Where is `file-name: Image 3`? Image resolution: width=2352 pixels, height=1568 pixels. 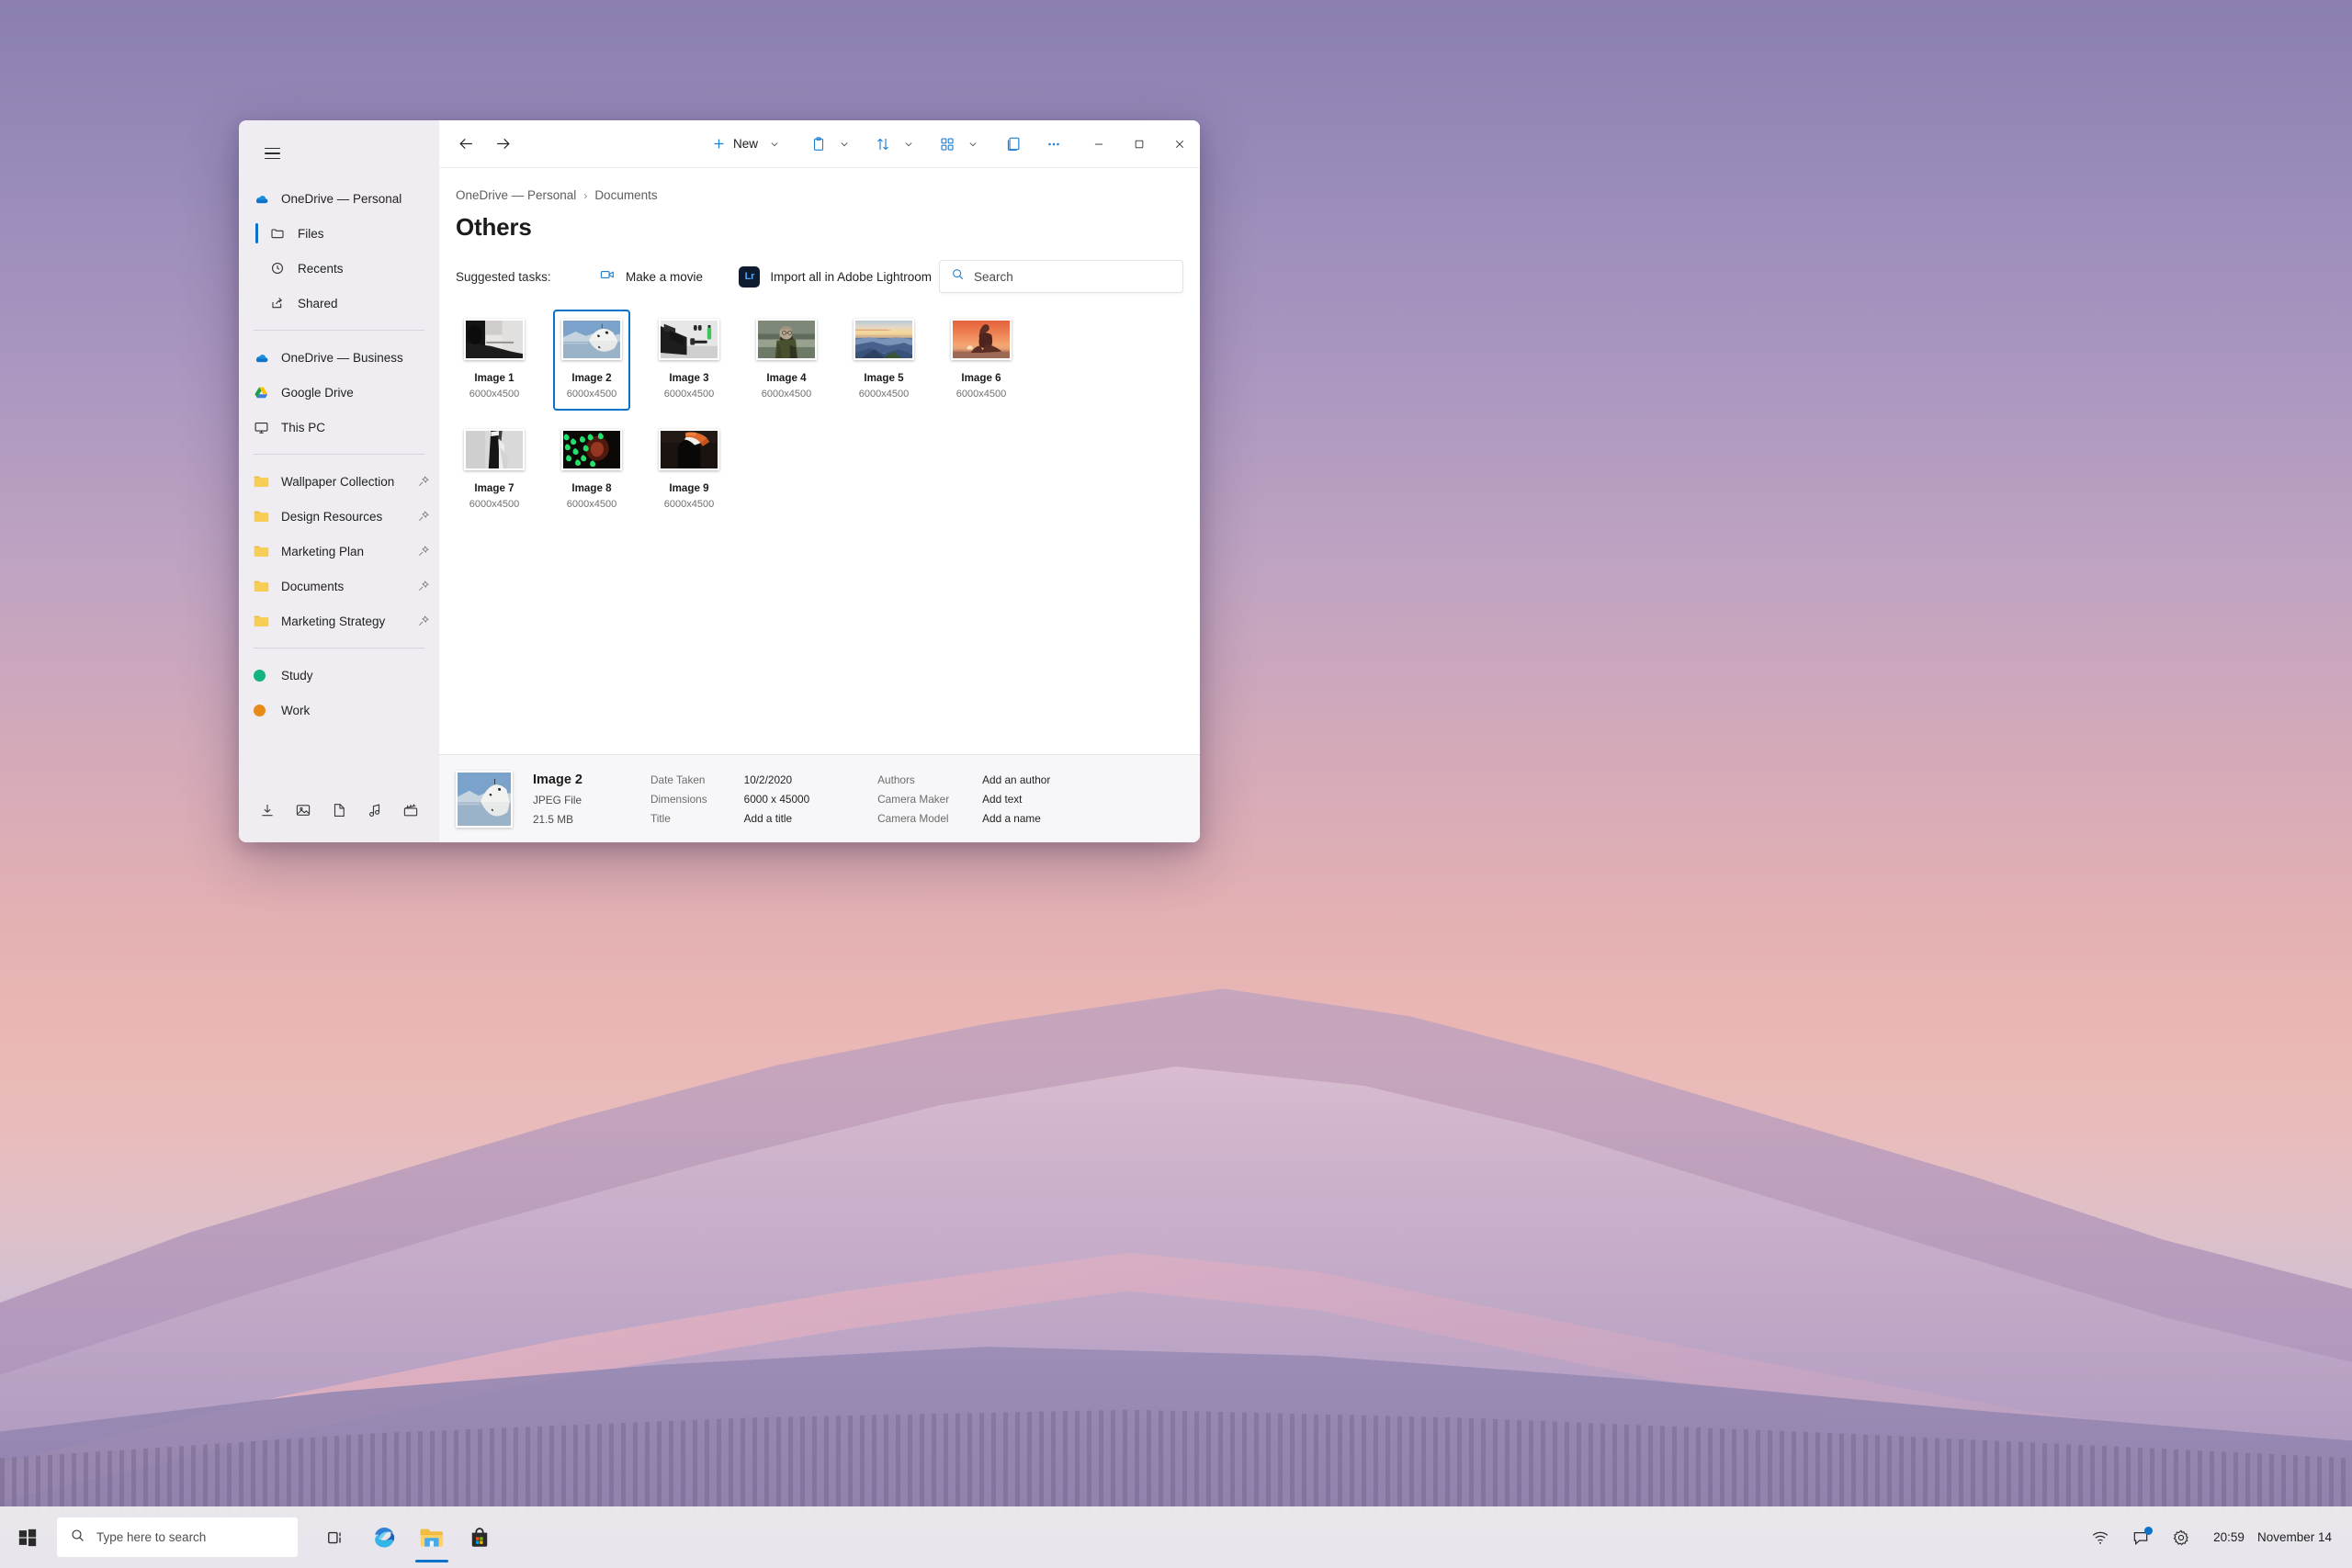
file-name: Image 3 is located at coordinates (689, 378).